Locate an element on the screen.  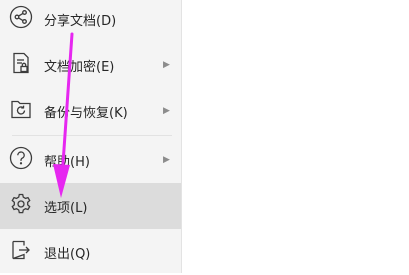
backup-restore-icon is located at coordinates (21, 109).